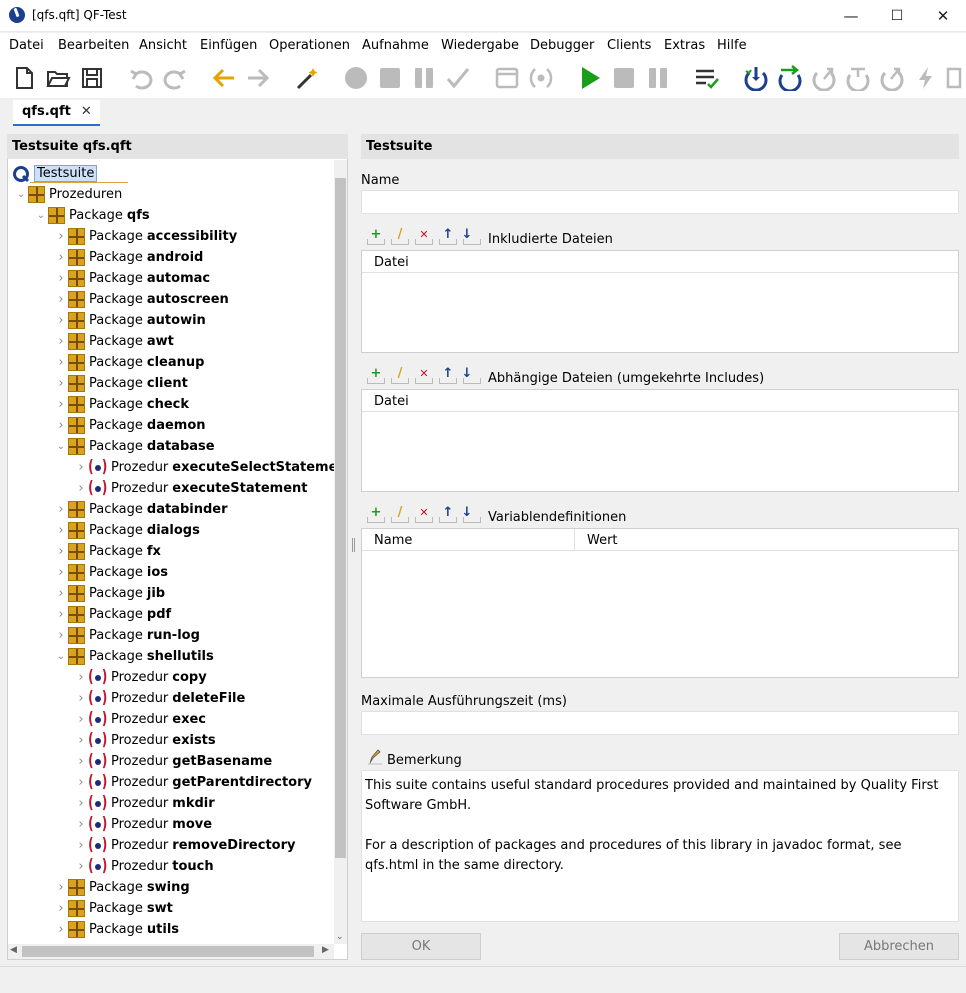 This screenshot has height=993, width=966. What do you see at coordinates (13, 950) in the screenshot?
I see `scroll-left-icon: ◀` at bounding box center [13, 950].